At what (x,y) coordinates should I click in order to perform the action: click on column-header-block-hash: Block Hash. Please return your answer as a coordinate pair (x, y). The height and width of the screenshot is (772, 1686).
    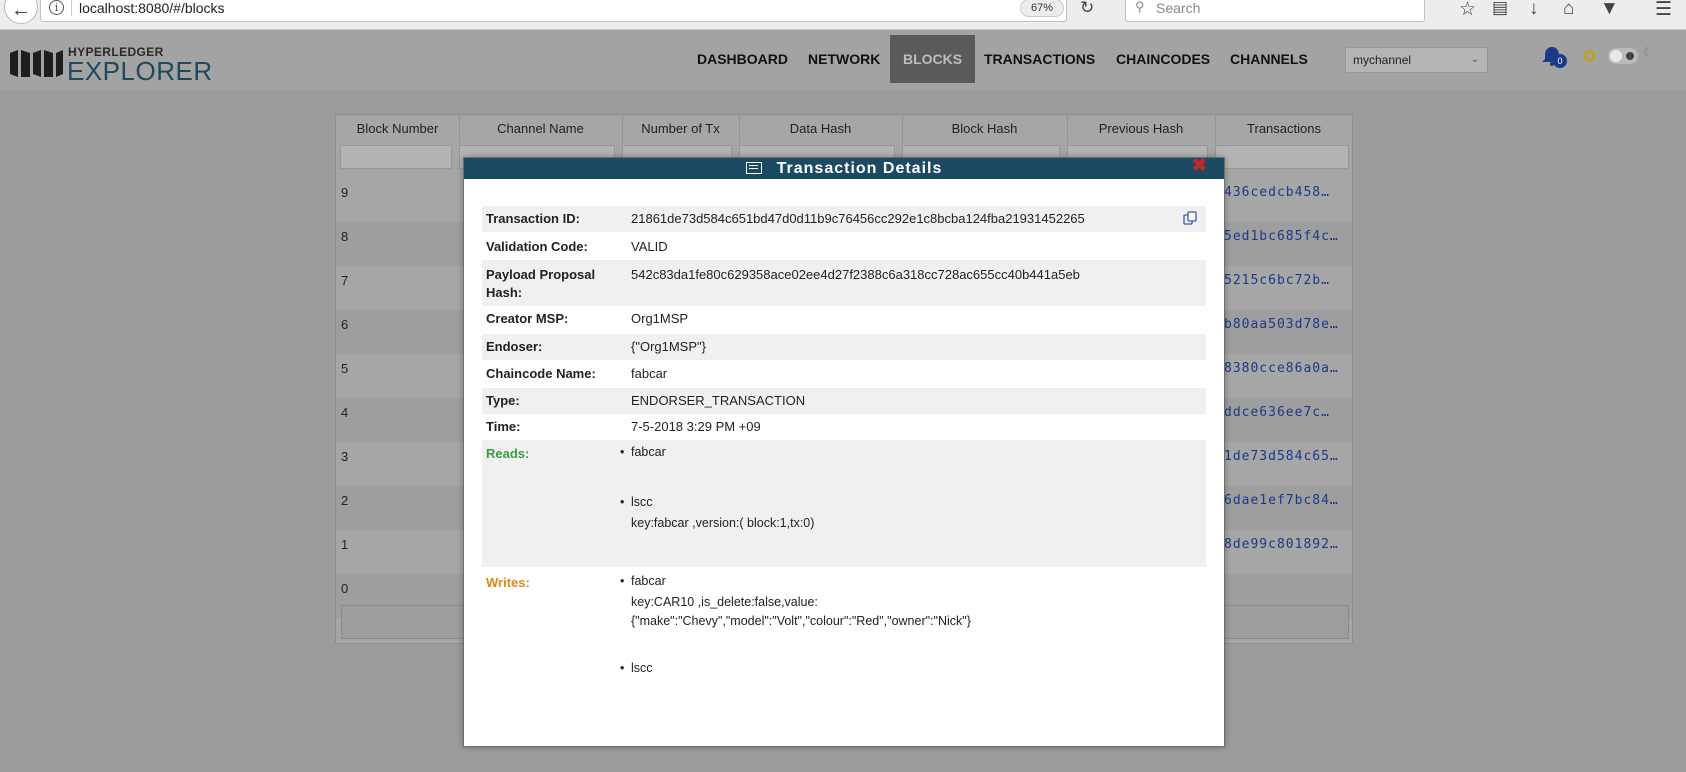
    Looking at the image, I should click on (984, 129).